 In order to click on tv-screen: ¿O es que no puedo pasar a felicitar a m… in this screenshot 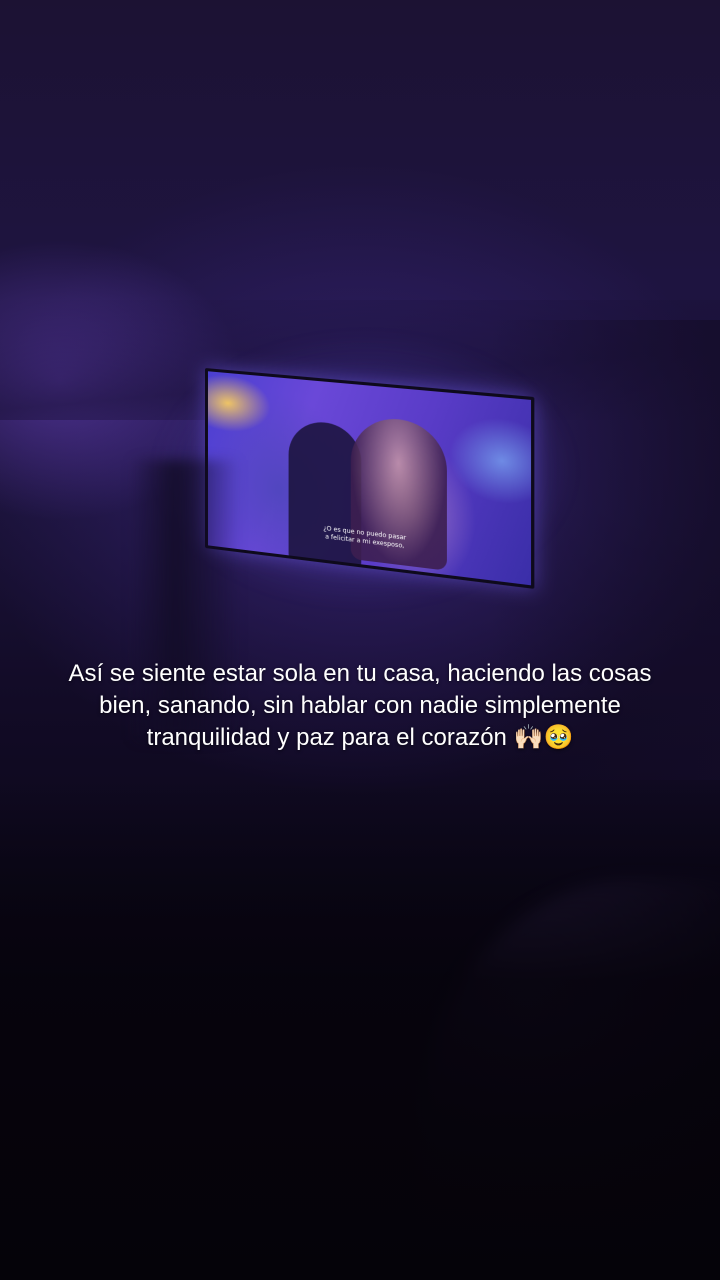, I will do `click(369, 478)`.